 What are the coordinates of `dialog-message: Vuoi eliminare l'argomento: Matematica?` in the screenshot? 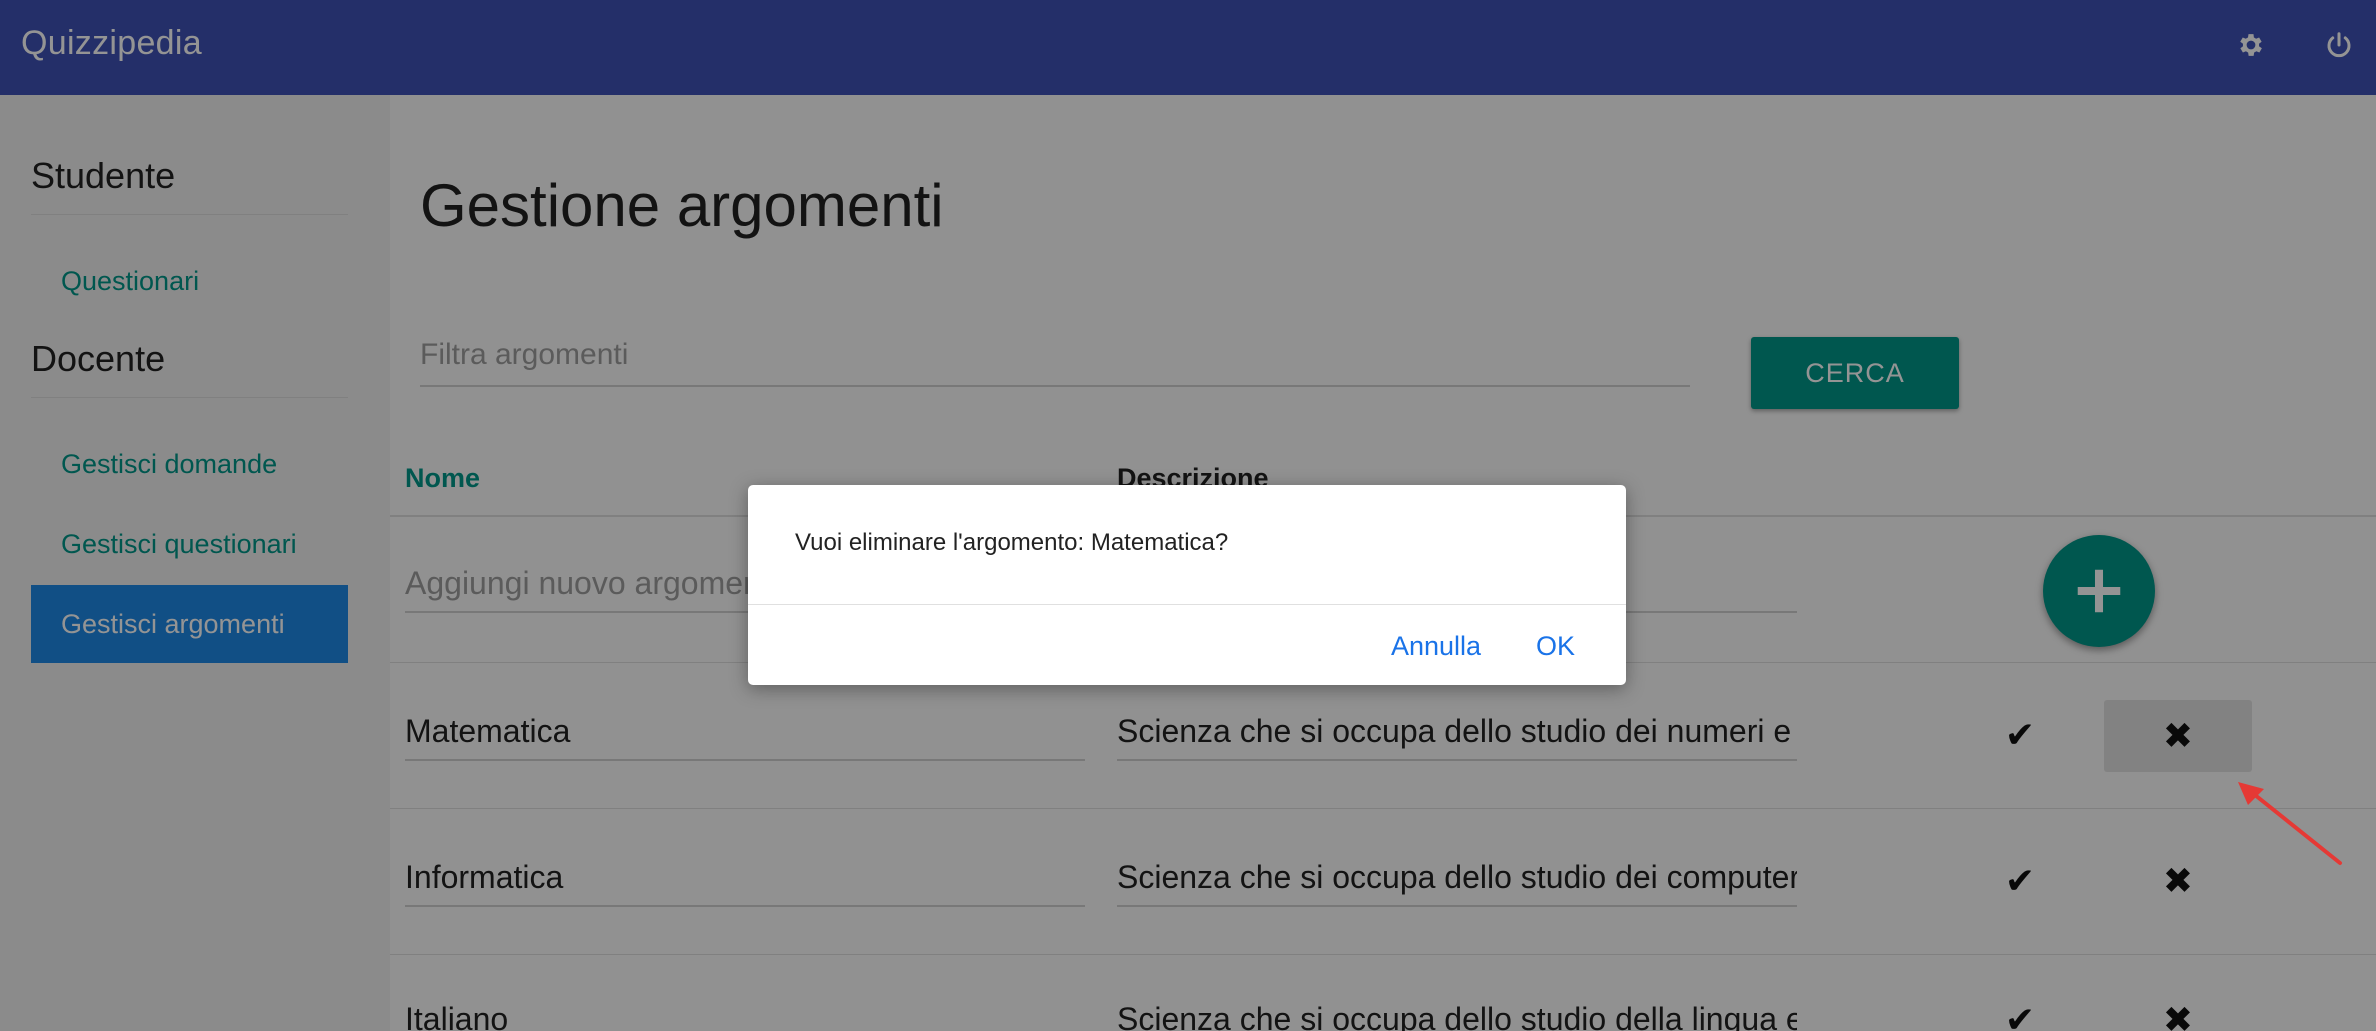 It's located at (1012, 542).